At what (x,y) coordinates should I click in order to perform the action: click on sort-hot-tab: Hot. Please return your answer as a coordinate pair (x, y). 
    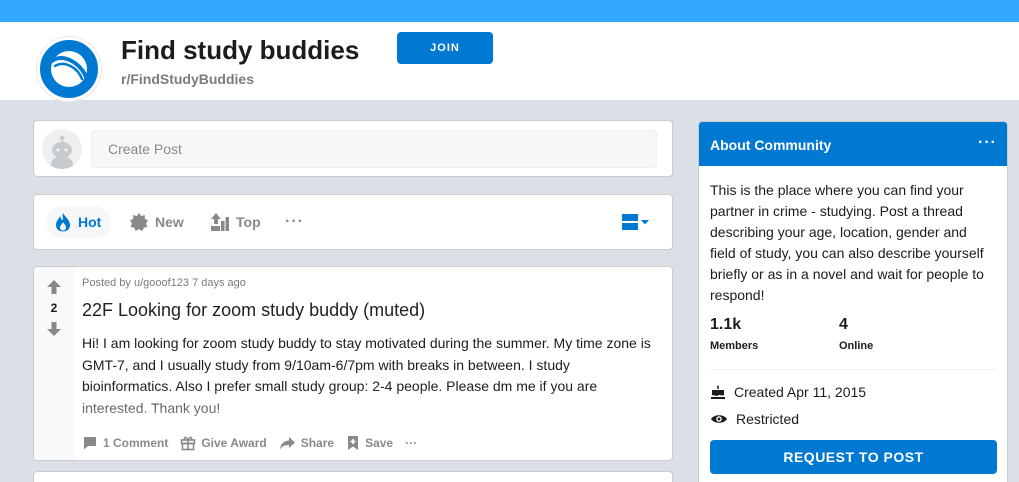
    Looking at the image, I should click on (79, 222).